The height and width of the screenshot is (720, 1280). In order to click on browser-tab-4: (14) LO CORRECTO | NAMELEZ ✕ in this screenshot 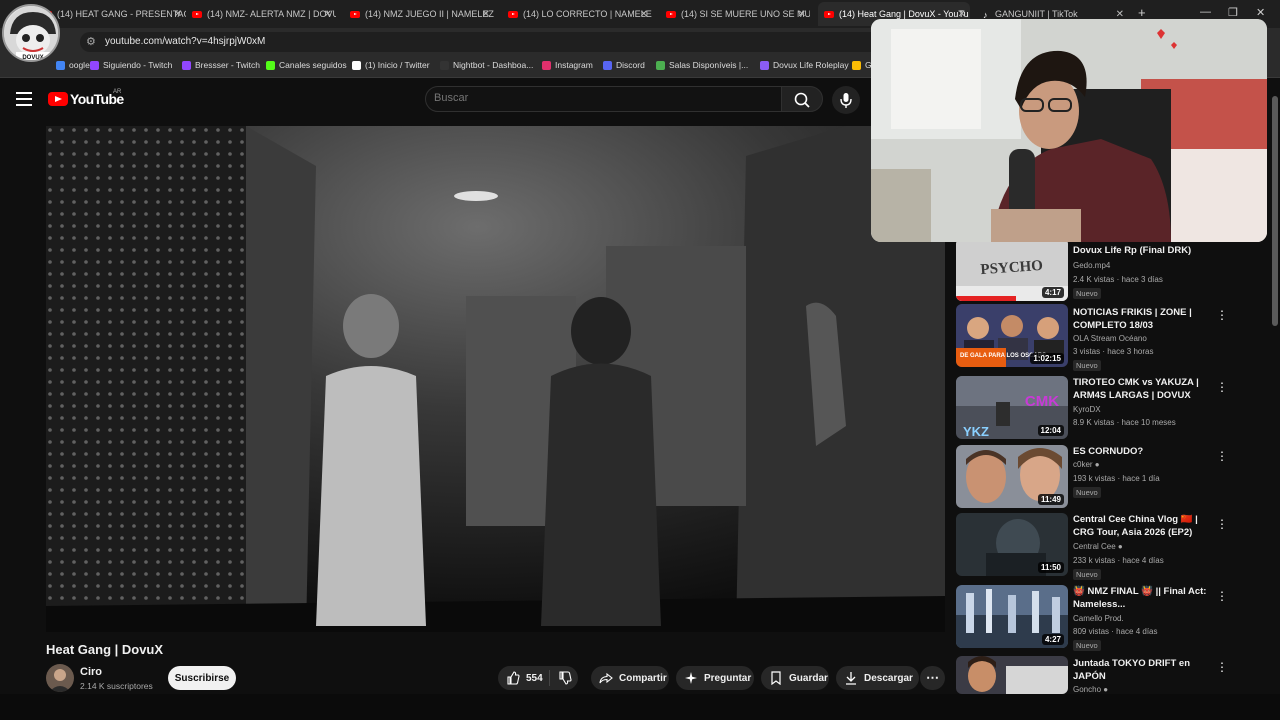, I will do `click(577, 14)`.